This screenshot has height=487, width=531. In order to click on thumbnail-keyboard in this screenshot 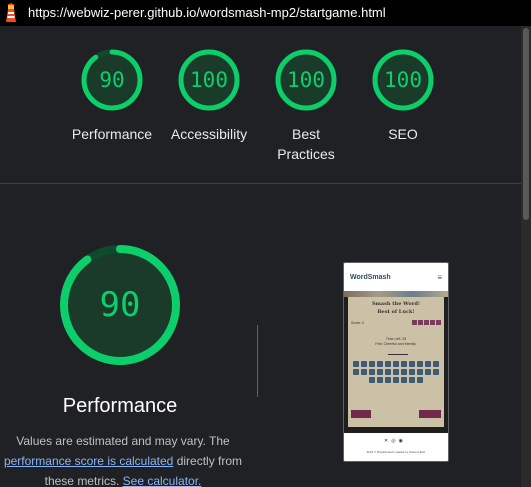, I will do `click(396, 372)`.